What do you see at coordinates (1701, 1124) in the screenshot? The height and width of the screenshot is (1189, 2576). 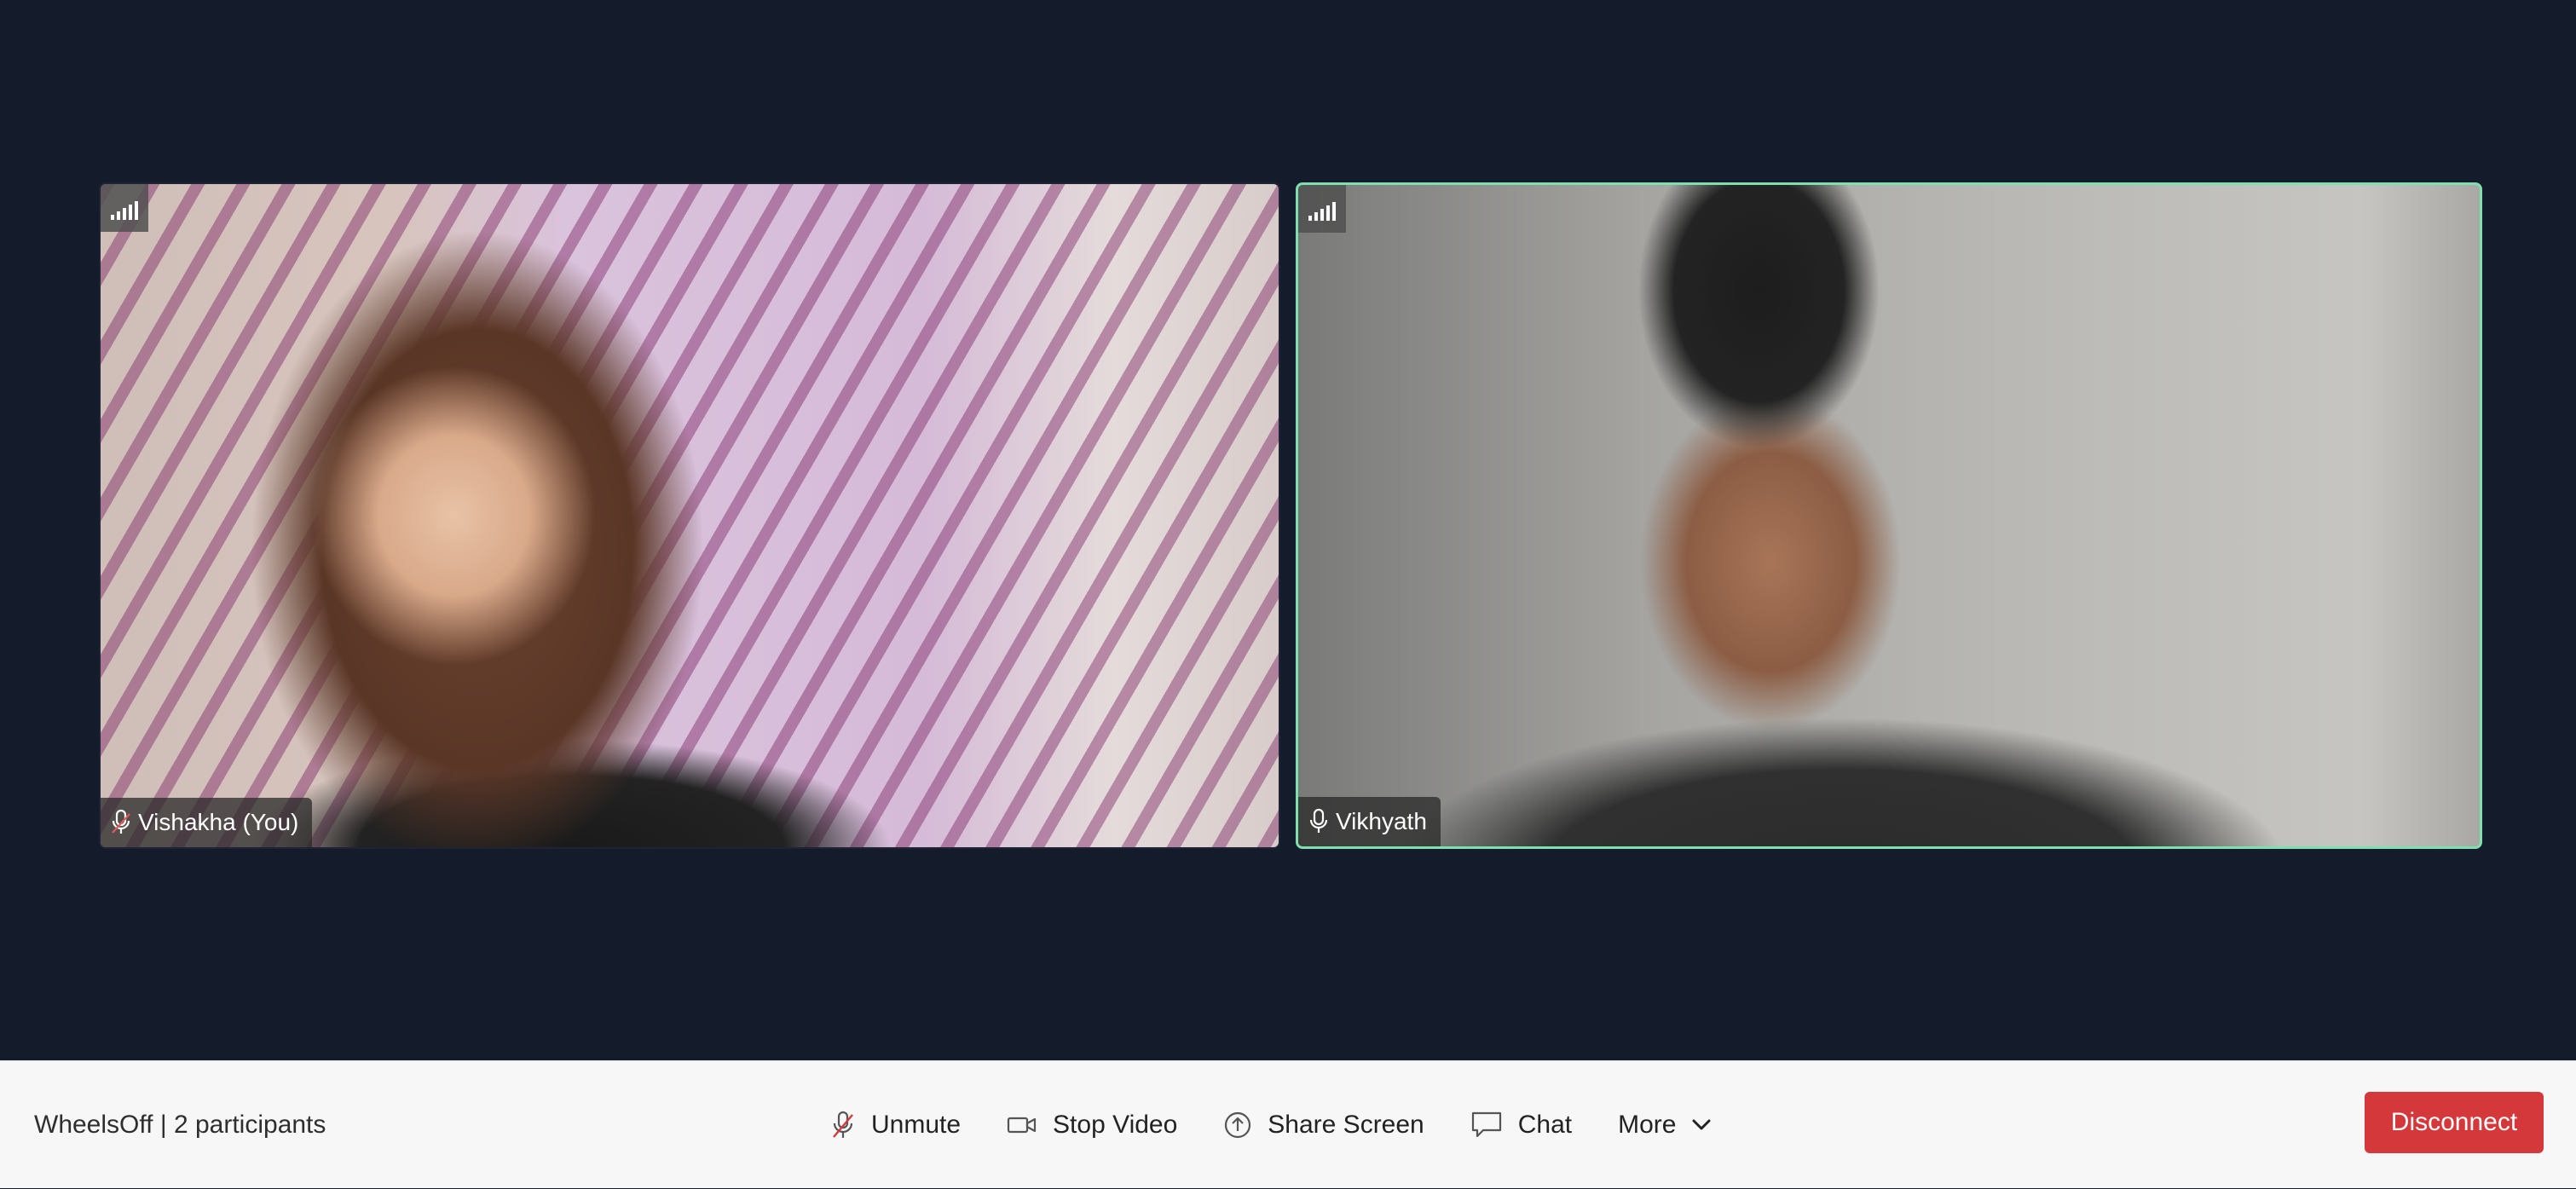 I see `chevron-down-icon` at bounding box center [1701, 1124].